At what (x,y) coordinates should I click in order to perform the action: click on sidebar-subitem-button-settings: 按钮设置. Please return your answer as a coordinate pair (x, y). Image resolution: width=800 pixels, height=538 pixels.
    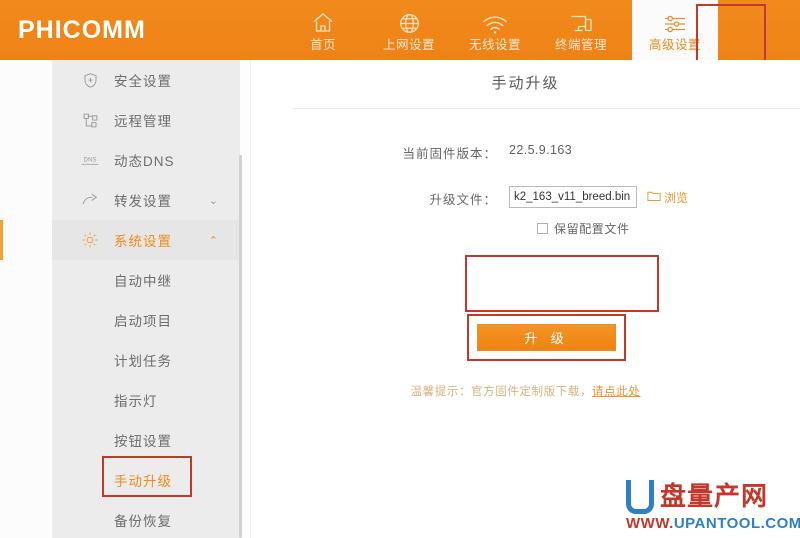
    Looking at the image, I should click on (146, 440).